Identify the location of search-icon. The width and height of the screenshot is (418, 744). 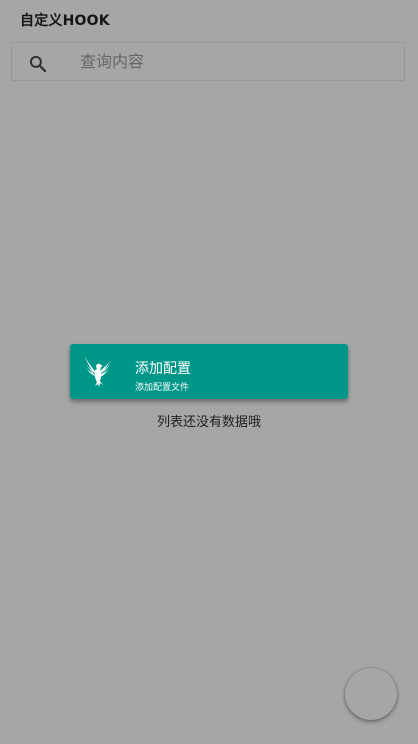
(38, 64).